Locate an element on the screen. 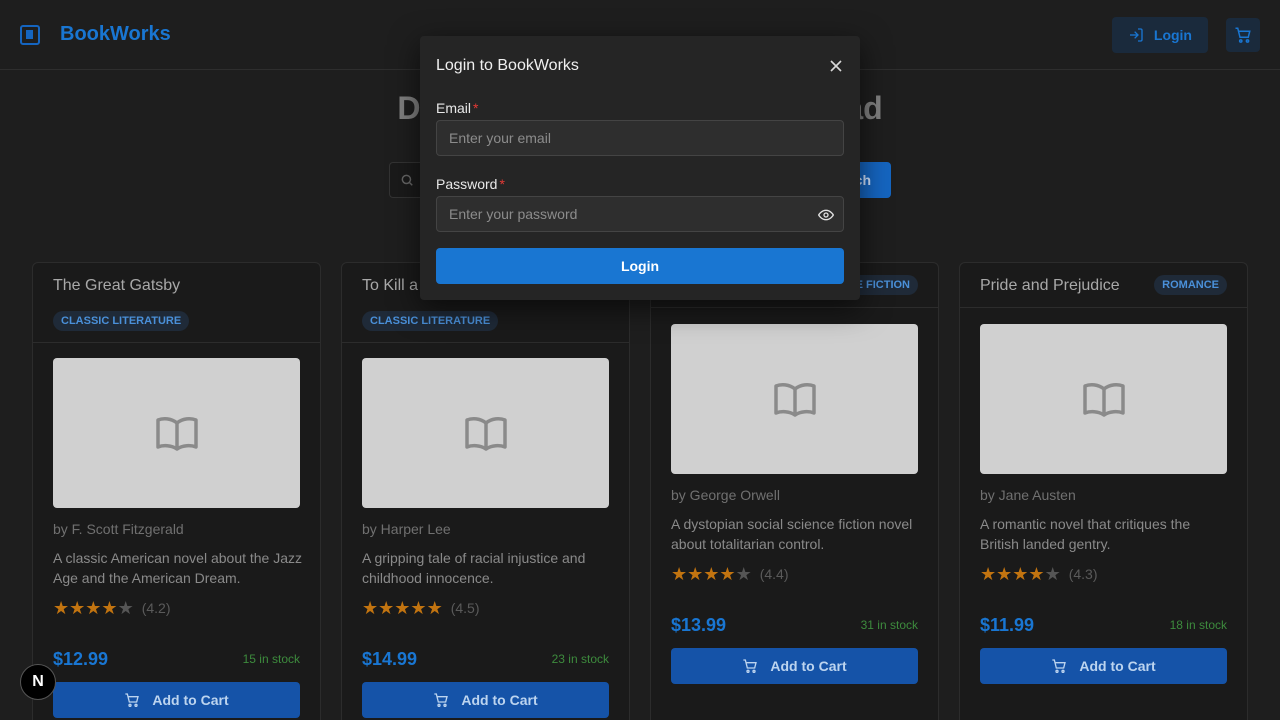 The height and width of the screenshot is (720, 1280). rating-value: (4.2) is located at coordinates (156, 608).